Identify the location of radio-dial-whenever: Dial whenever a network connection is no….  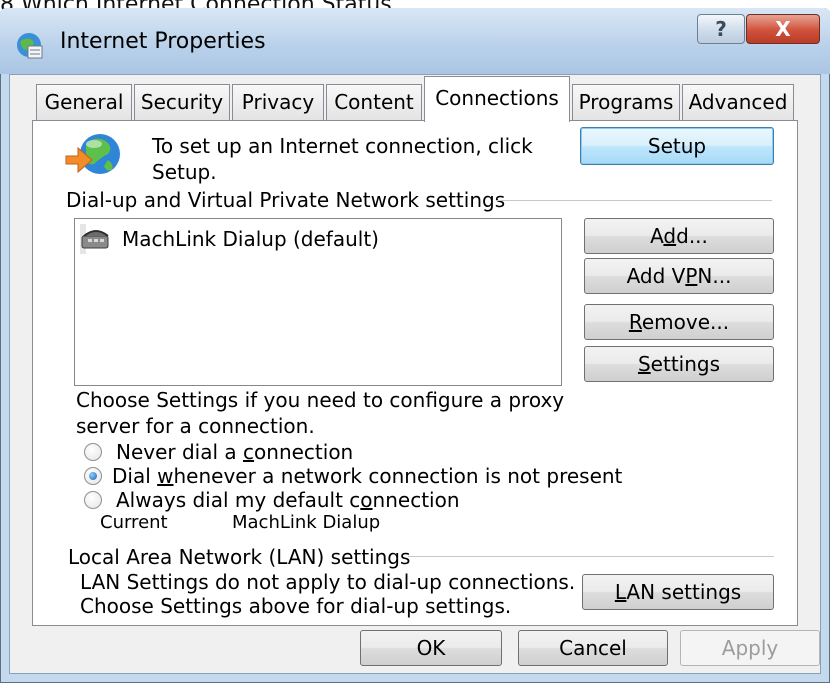
(364, 476).